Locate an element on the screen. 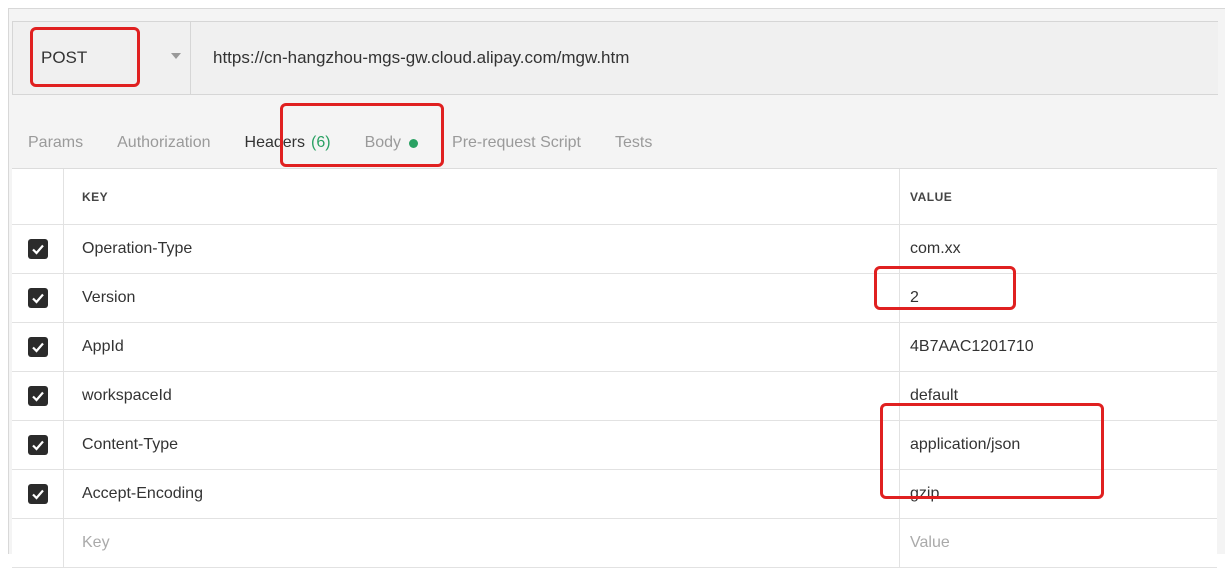 This screenshot has height=568, width=1225. method-select: POST is located at coordinates (102, 58).